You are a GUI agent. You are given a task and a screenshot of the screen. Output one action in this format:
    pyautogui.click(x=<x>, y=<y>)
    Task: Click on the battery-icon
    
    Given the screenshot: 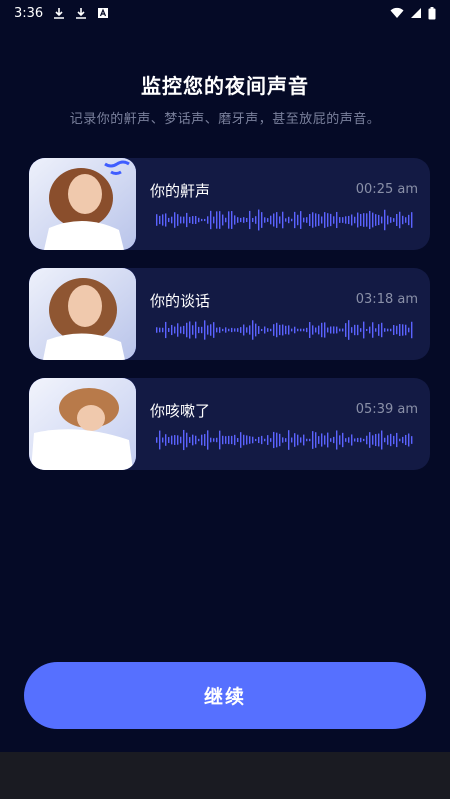 What is the action you would take?
    pyautogui.click(x=432, y=12)
    